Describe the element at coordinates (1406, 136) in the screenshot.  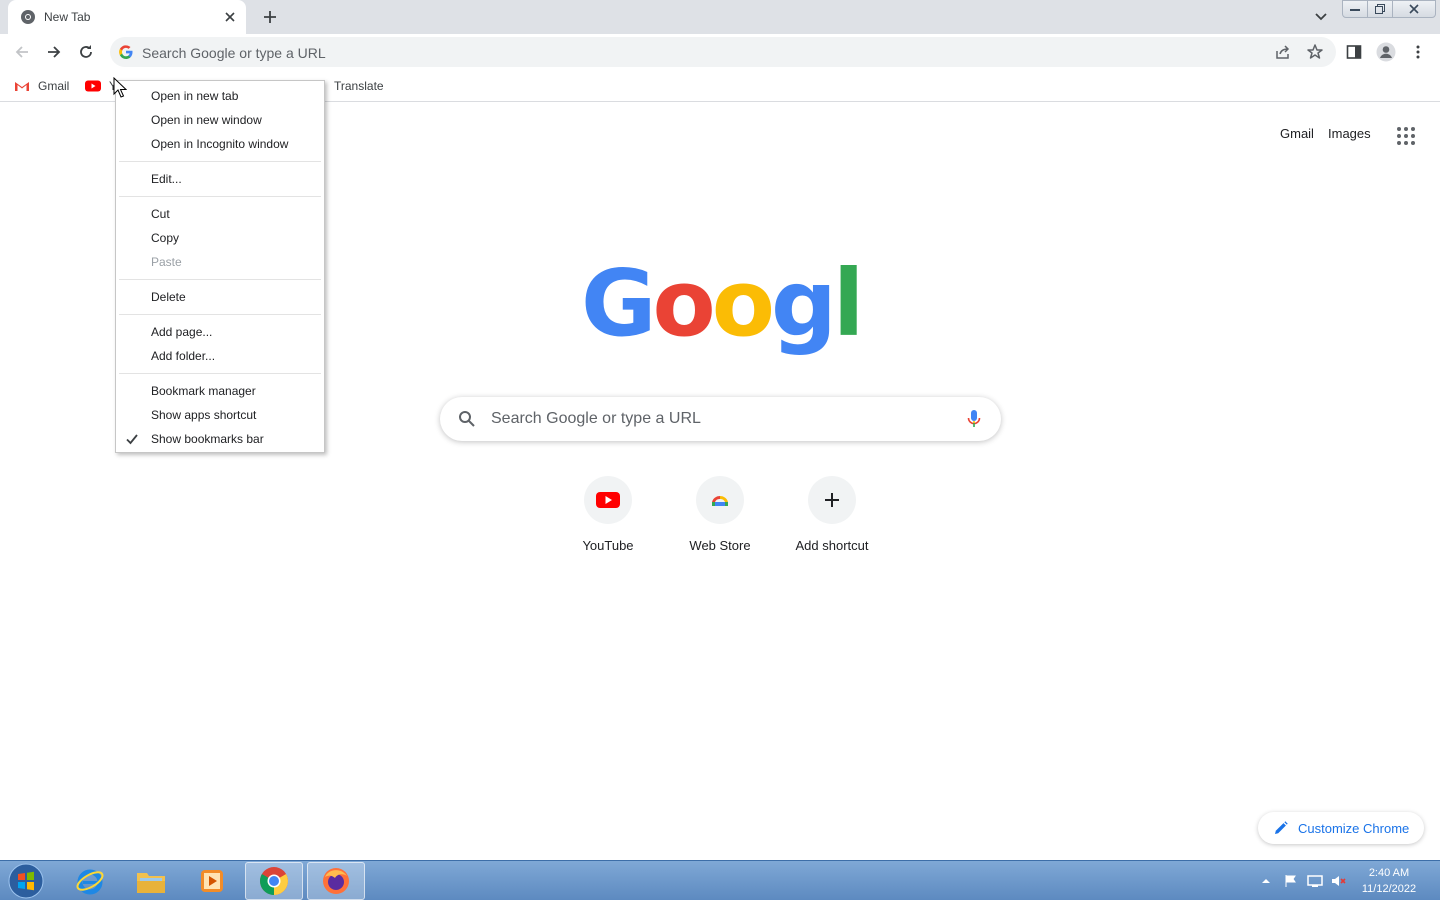
I see `google-apps-icon` at that location.